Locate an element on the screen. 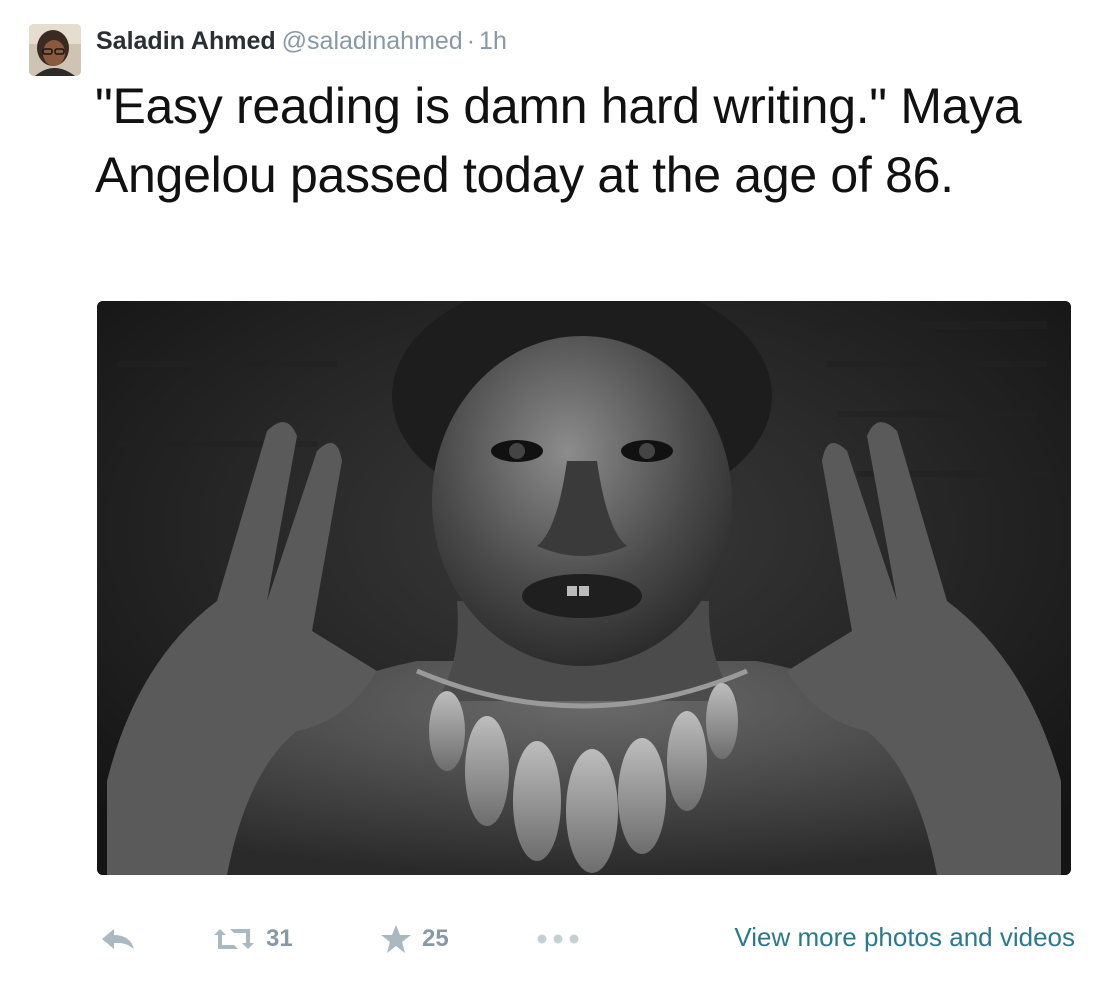 The image size is (1100, 985). retweet-button: 31 is located at coordinates (252, 939).